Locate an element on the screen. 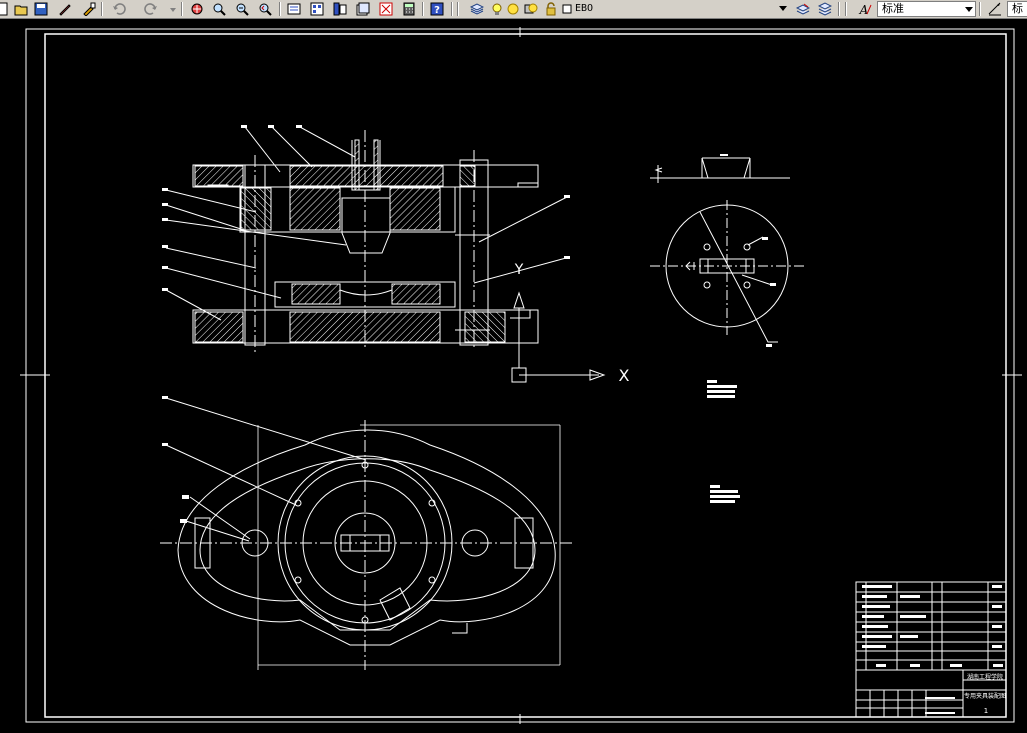  markup-icon is located at coordinates (386, 9).